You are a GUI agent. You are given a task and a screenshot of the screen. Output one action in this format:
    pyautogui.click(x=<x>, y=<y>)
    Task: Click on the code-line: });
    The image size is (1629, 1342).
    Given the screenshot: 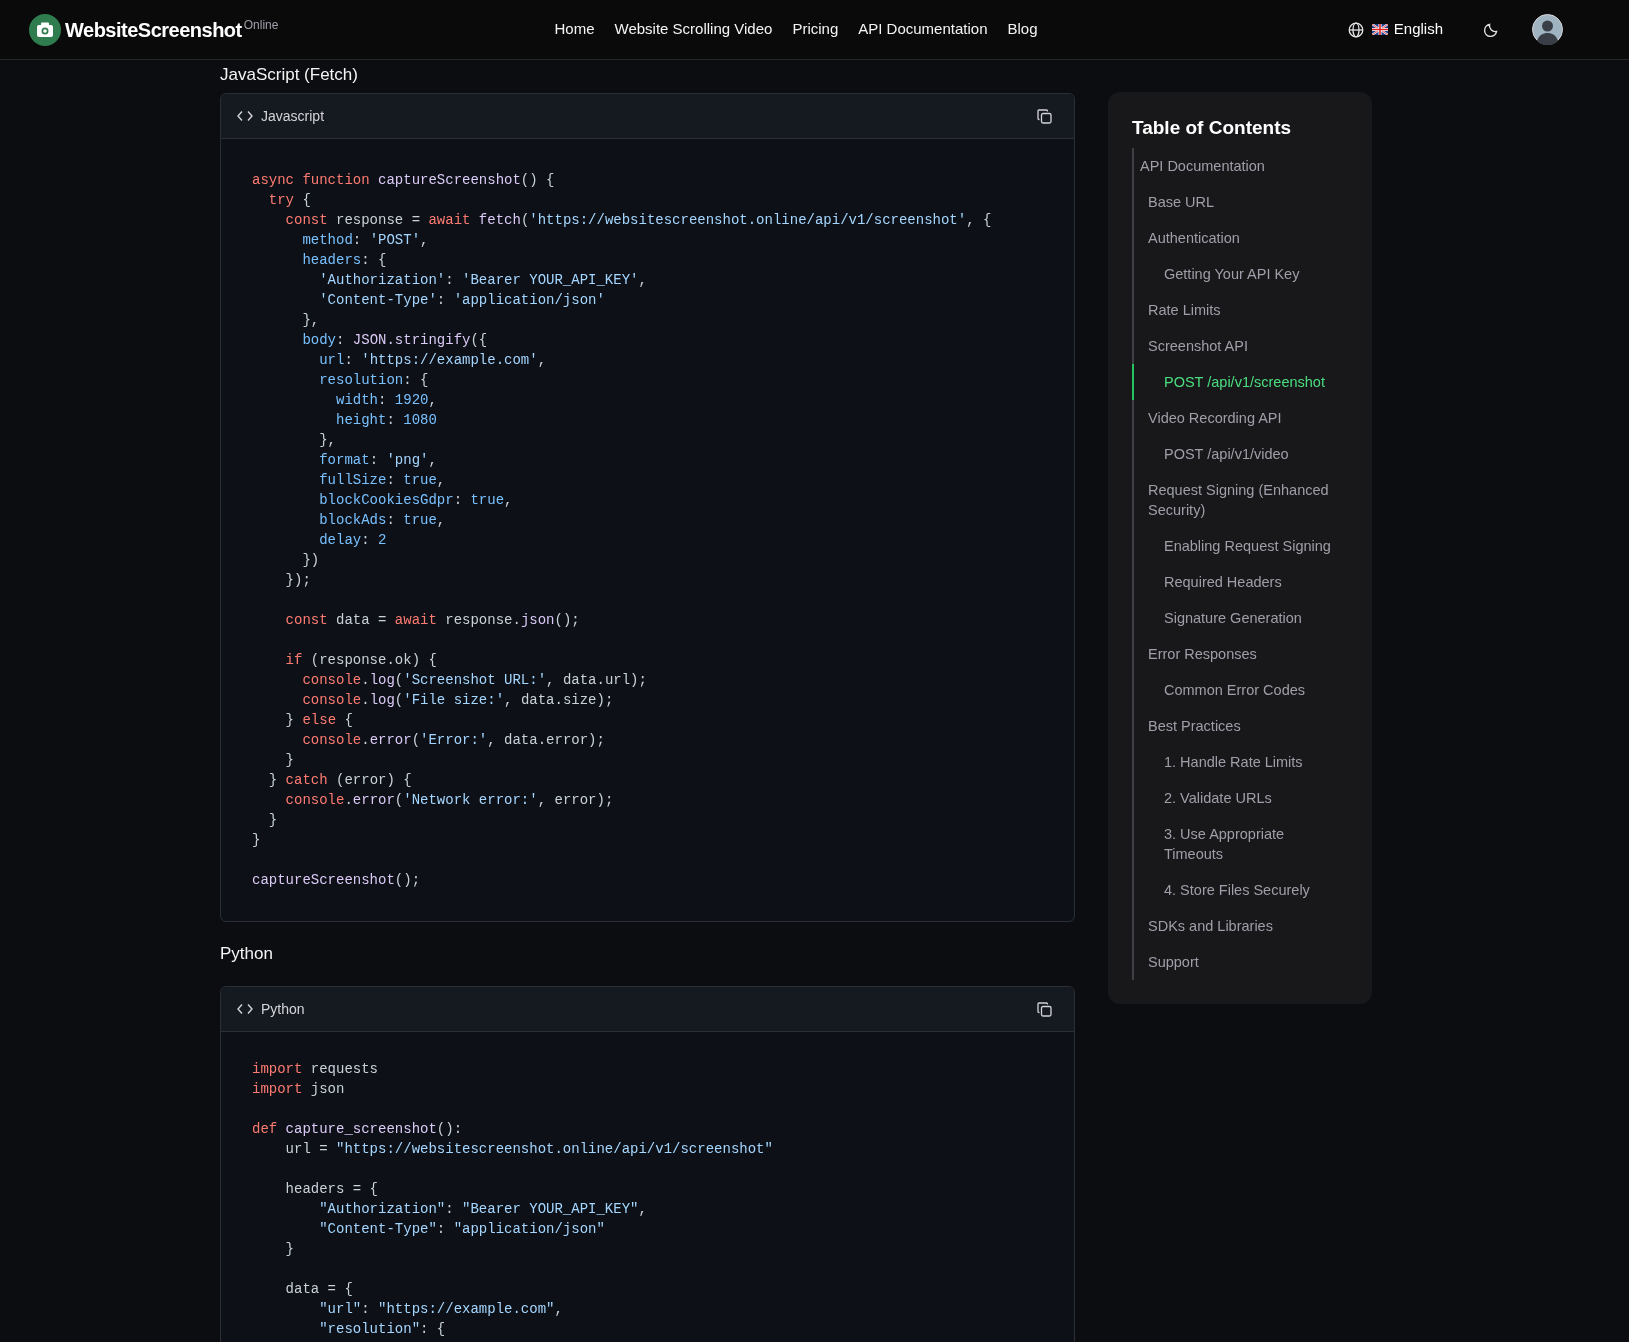 What is the action you would take?
    pyautogui.click(x=297, y=580)
    